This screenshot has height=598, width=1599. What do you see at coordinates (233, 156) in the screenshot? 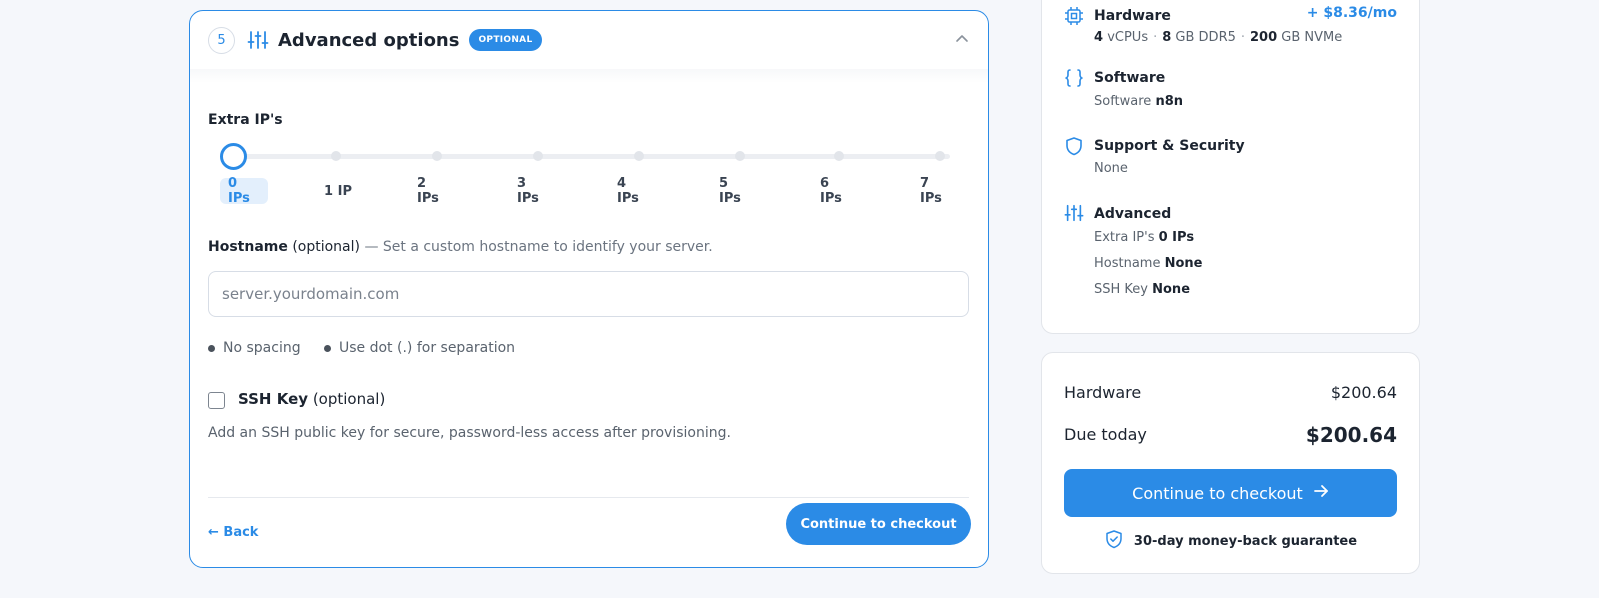
I see `extra-ips-slider-thumb` at bounding box center [233, 156].